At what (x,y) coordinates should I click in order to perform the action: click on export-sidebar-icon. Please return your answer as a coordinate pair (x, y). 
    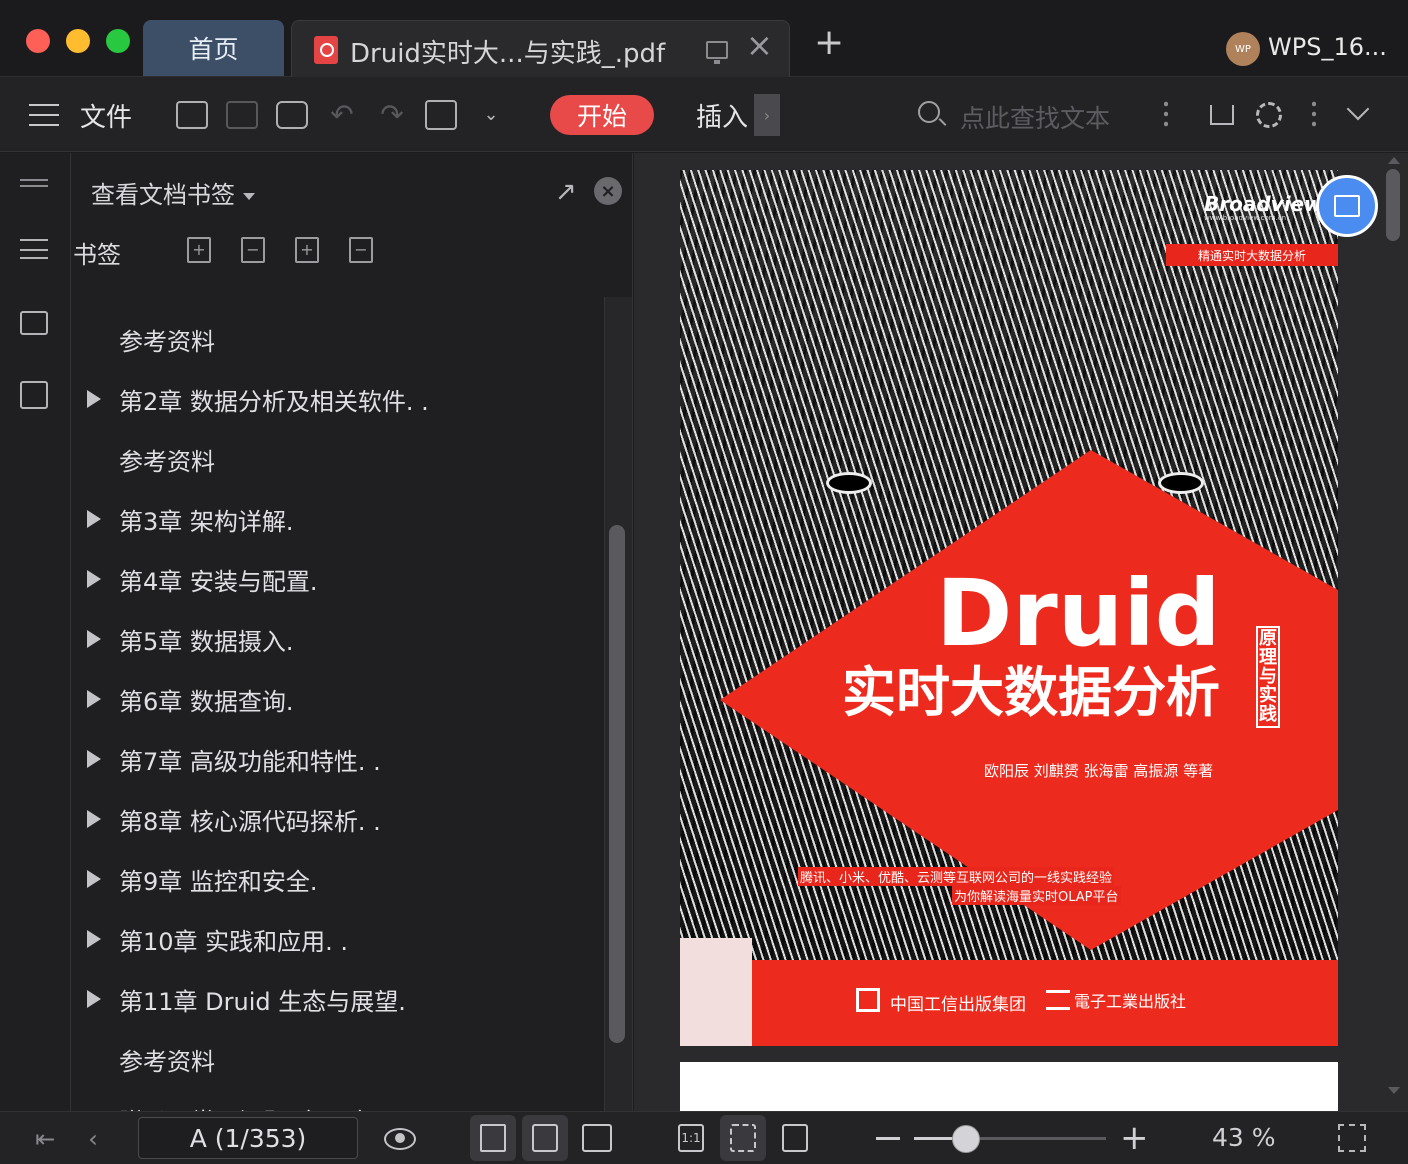
    Looking at the image, I should click on (34, 395).